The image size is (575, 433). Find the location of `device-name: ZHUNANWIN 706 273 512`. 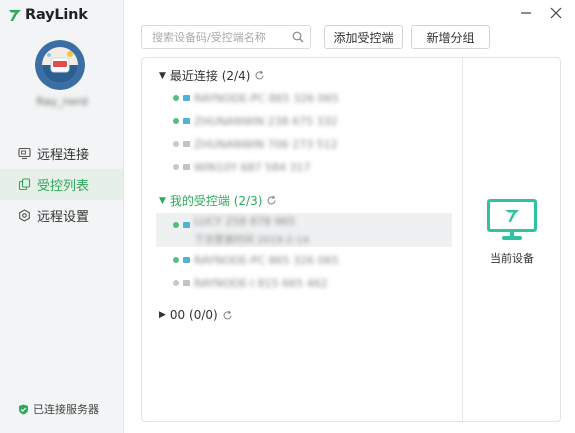

device-name: ZHUNANWIN 706 273 512 is located at coordinates (266, 144).